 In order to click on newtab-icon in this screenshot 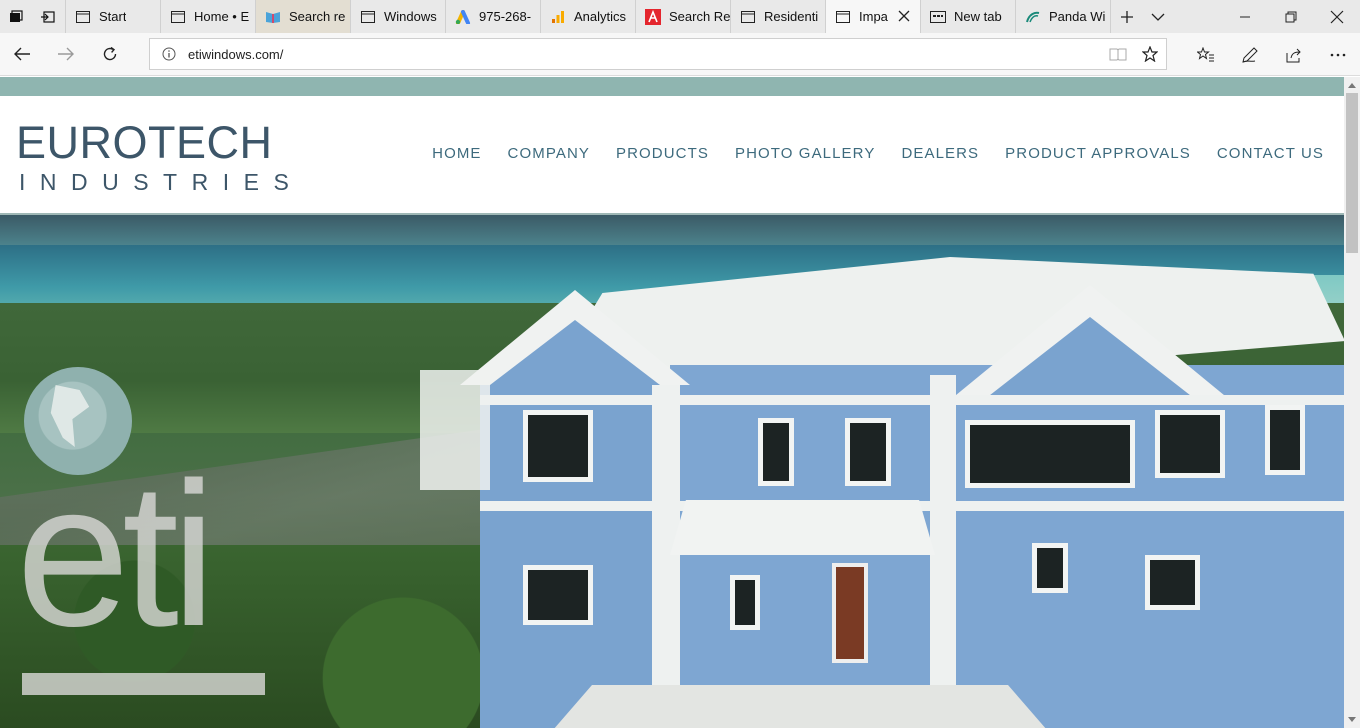, I will do `click(938, 17)`.